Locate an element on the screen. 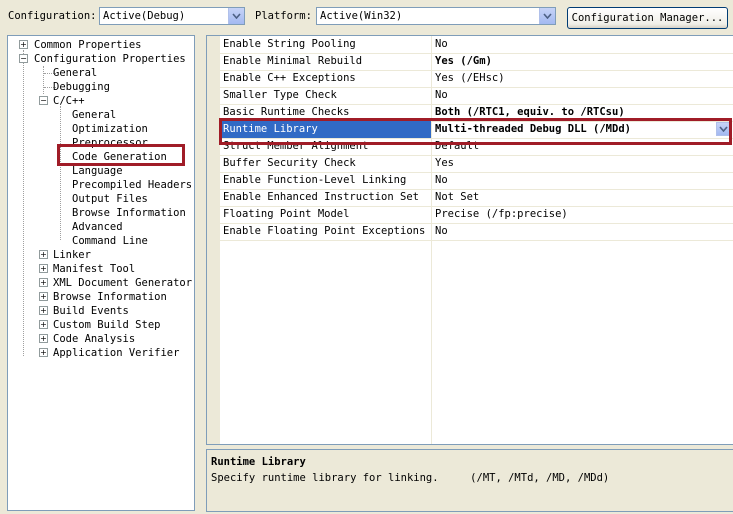 This screenshot has width=733, height=514. property-name: Enable Minimal Rebuild is located at coordinates (293, 61).